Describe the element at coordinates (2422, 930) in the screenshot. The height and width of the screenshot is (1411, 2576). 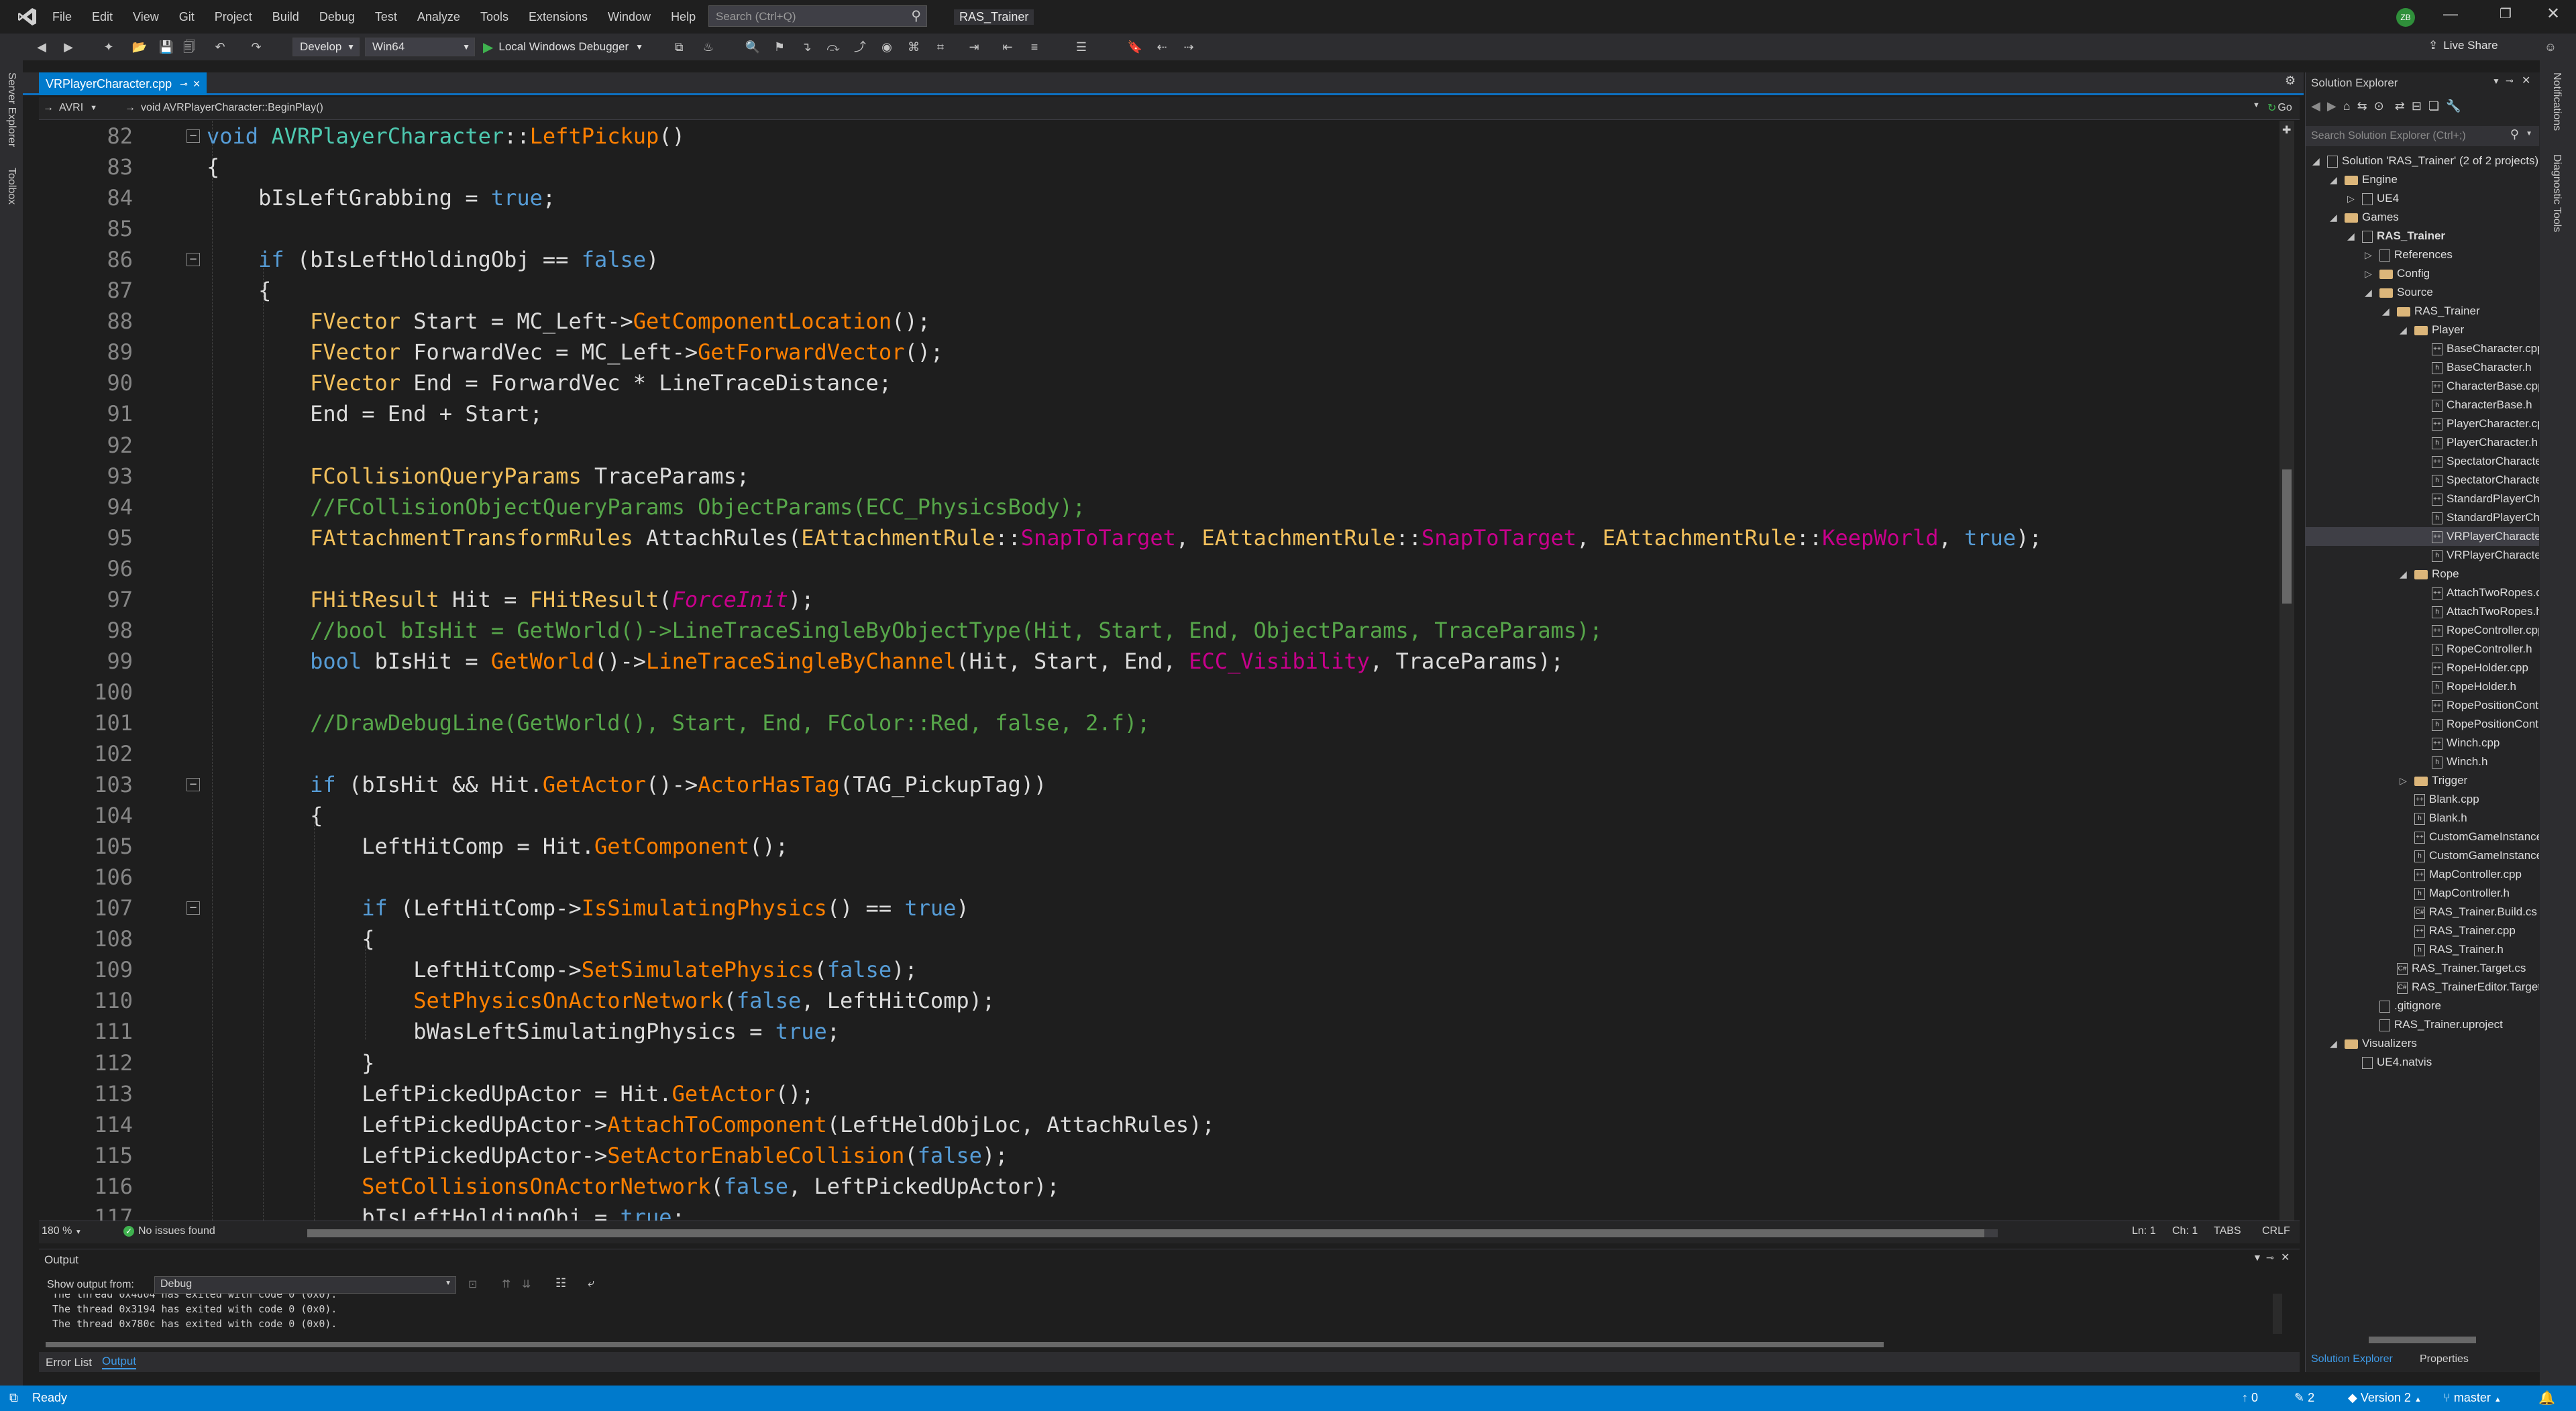
I see `tree-item: ++ RAS_Trainer.cpp` at that location.